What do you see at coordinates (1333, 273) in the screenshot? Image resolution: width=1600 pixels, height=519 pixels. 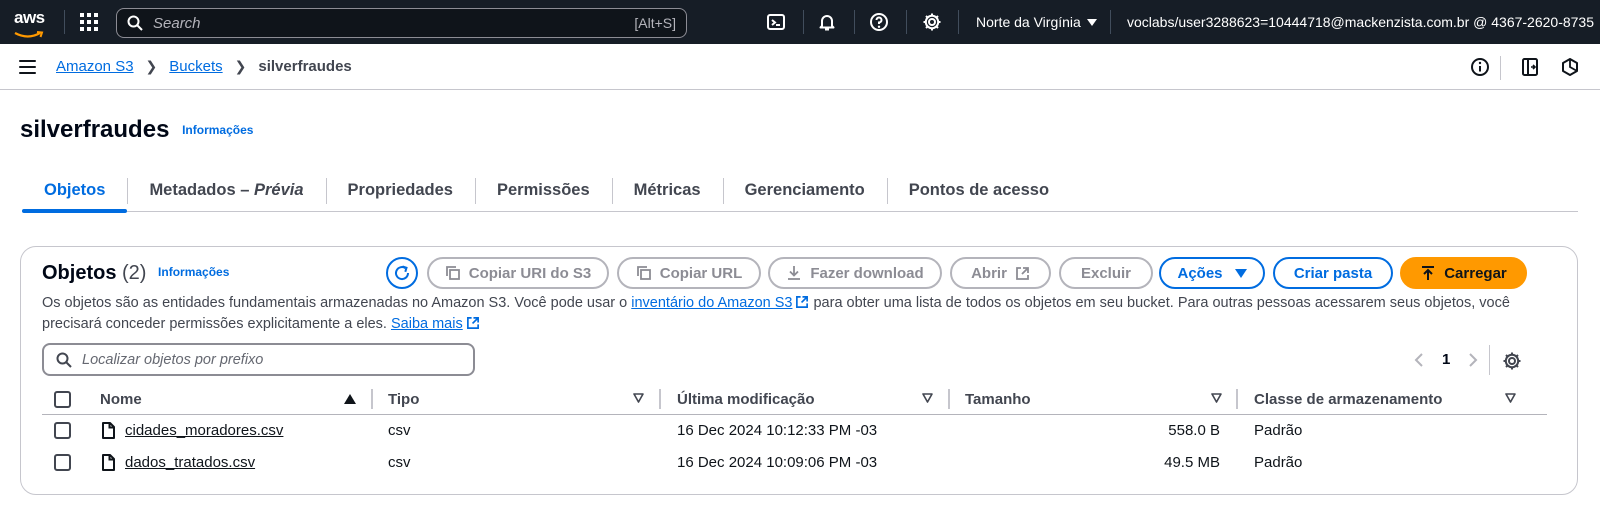 I see `create-folder-button: Criar pasta` at bounding box center [1333, 273].